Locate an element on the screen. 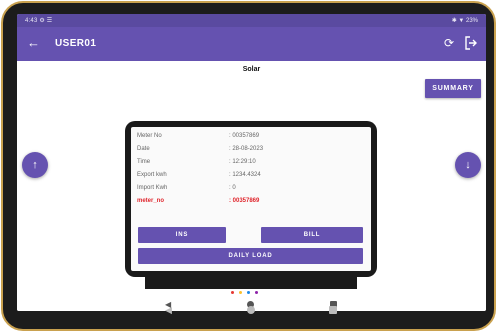 This screenshot has width=497, height=332. page-title: Solar is located at coordinates (251, 69).